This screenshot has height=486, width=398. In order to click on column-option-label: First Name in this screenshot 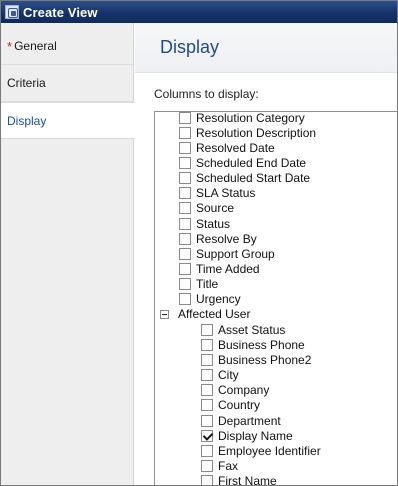, I will do `click(247, 480)`.